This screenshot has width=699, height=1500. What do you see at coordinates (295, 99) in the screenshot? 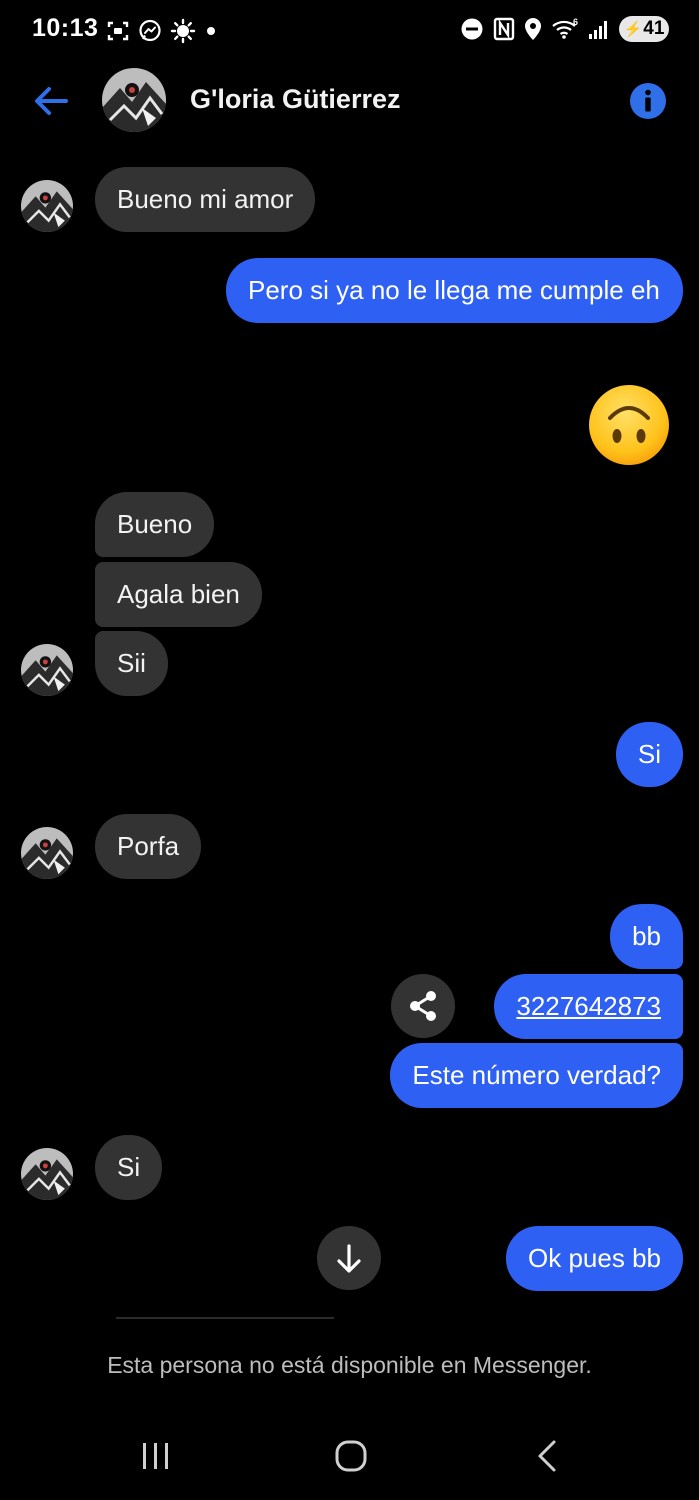
I see `contact-name: G'loria Gütierrez` at bounding box center [295, 99].